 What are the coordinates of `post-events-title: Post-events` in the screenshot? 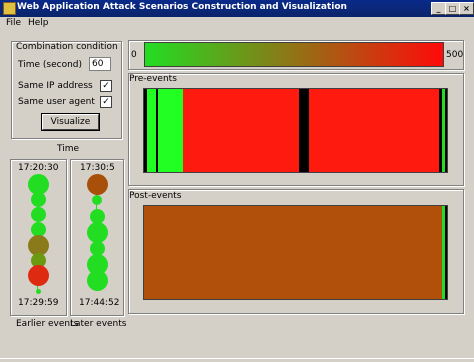 It's located at (155, 196).